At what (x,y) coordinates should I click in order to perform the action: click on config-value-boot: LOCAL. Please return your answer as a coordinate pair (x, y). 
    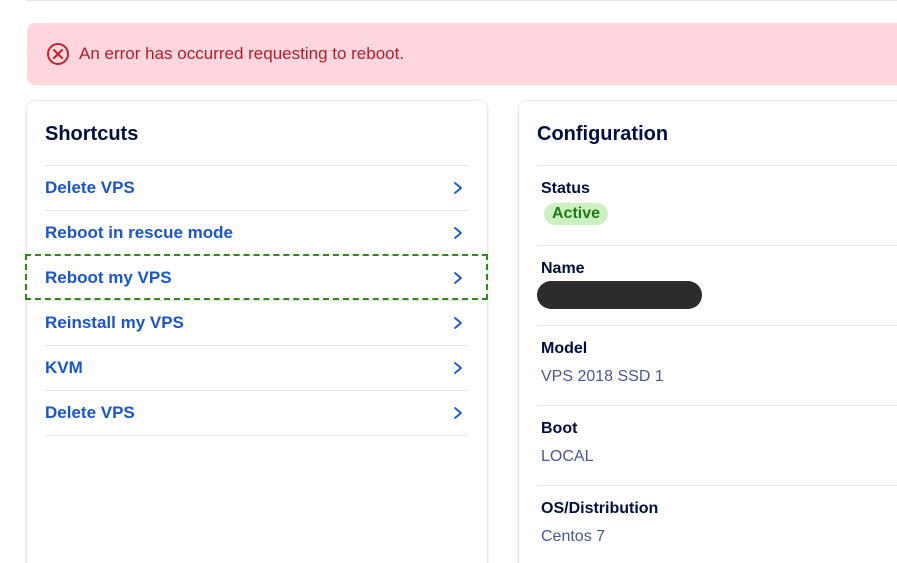
    Looking at the image, I should click on (567, 456).